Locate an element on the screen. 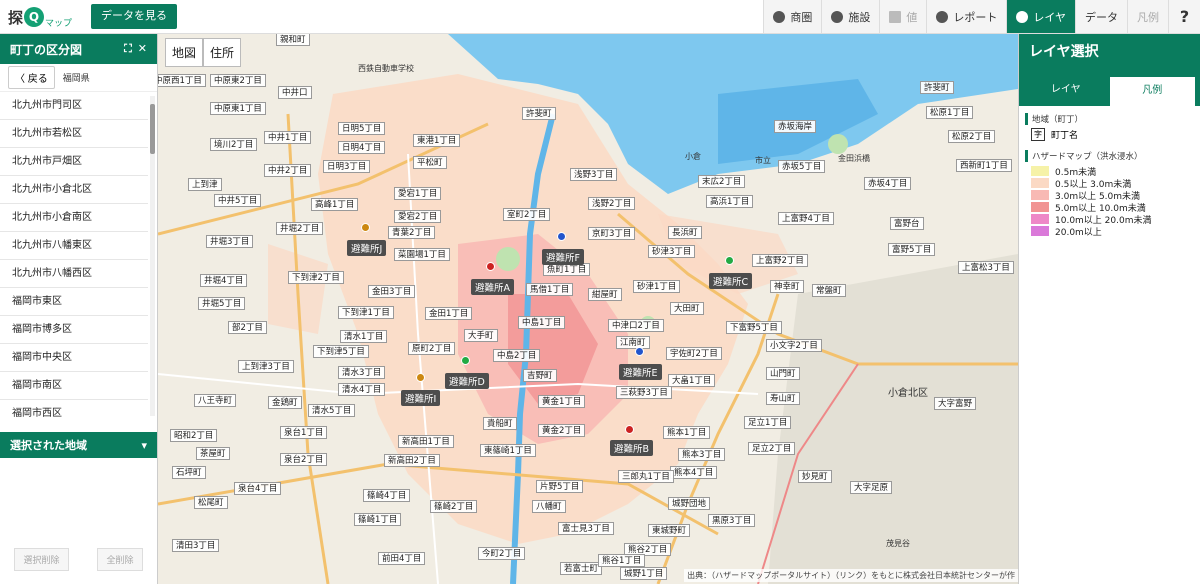 This screenshot has height=584, width=1200. toolbar-report-button: レポート is located at coordinates (966, 16).